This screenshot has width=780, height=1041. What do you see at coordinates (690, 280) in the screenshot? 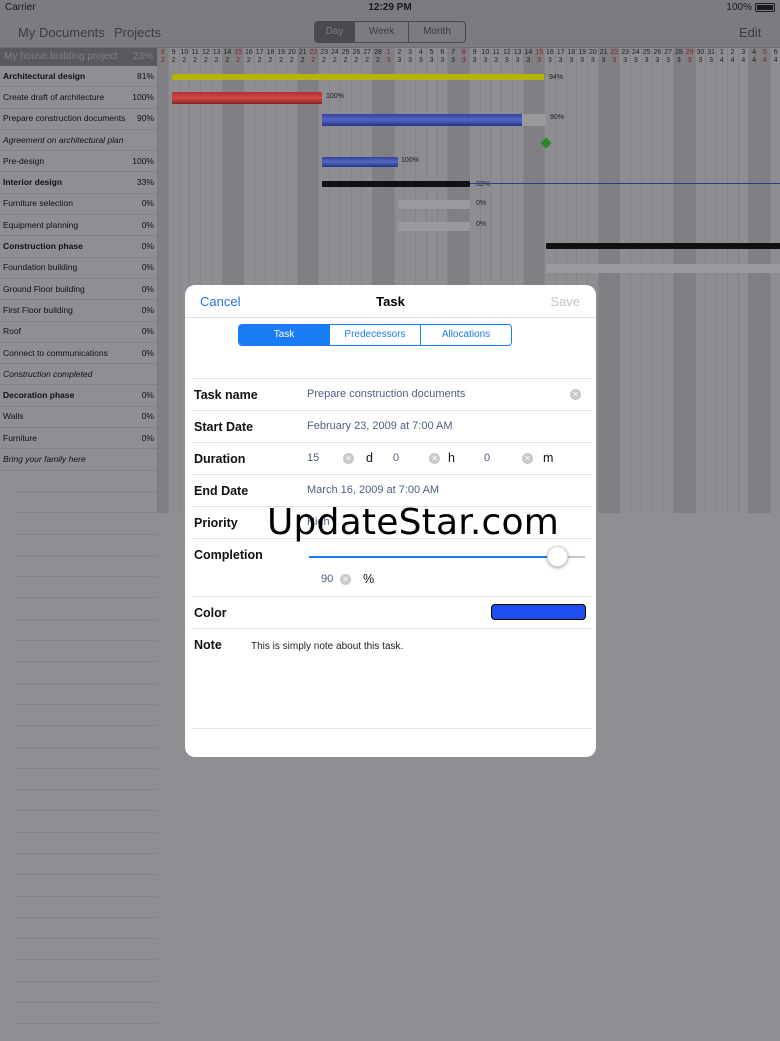
I see `gantt-day-column: 29 3` at bounding box center [690, 280].